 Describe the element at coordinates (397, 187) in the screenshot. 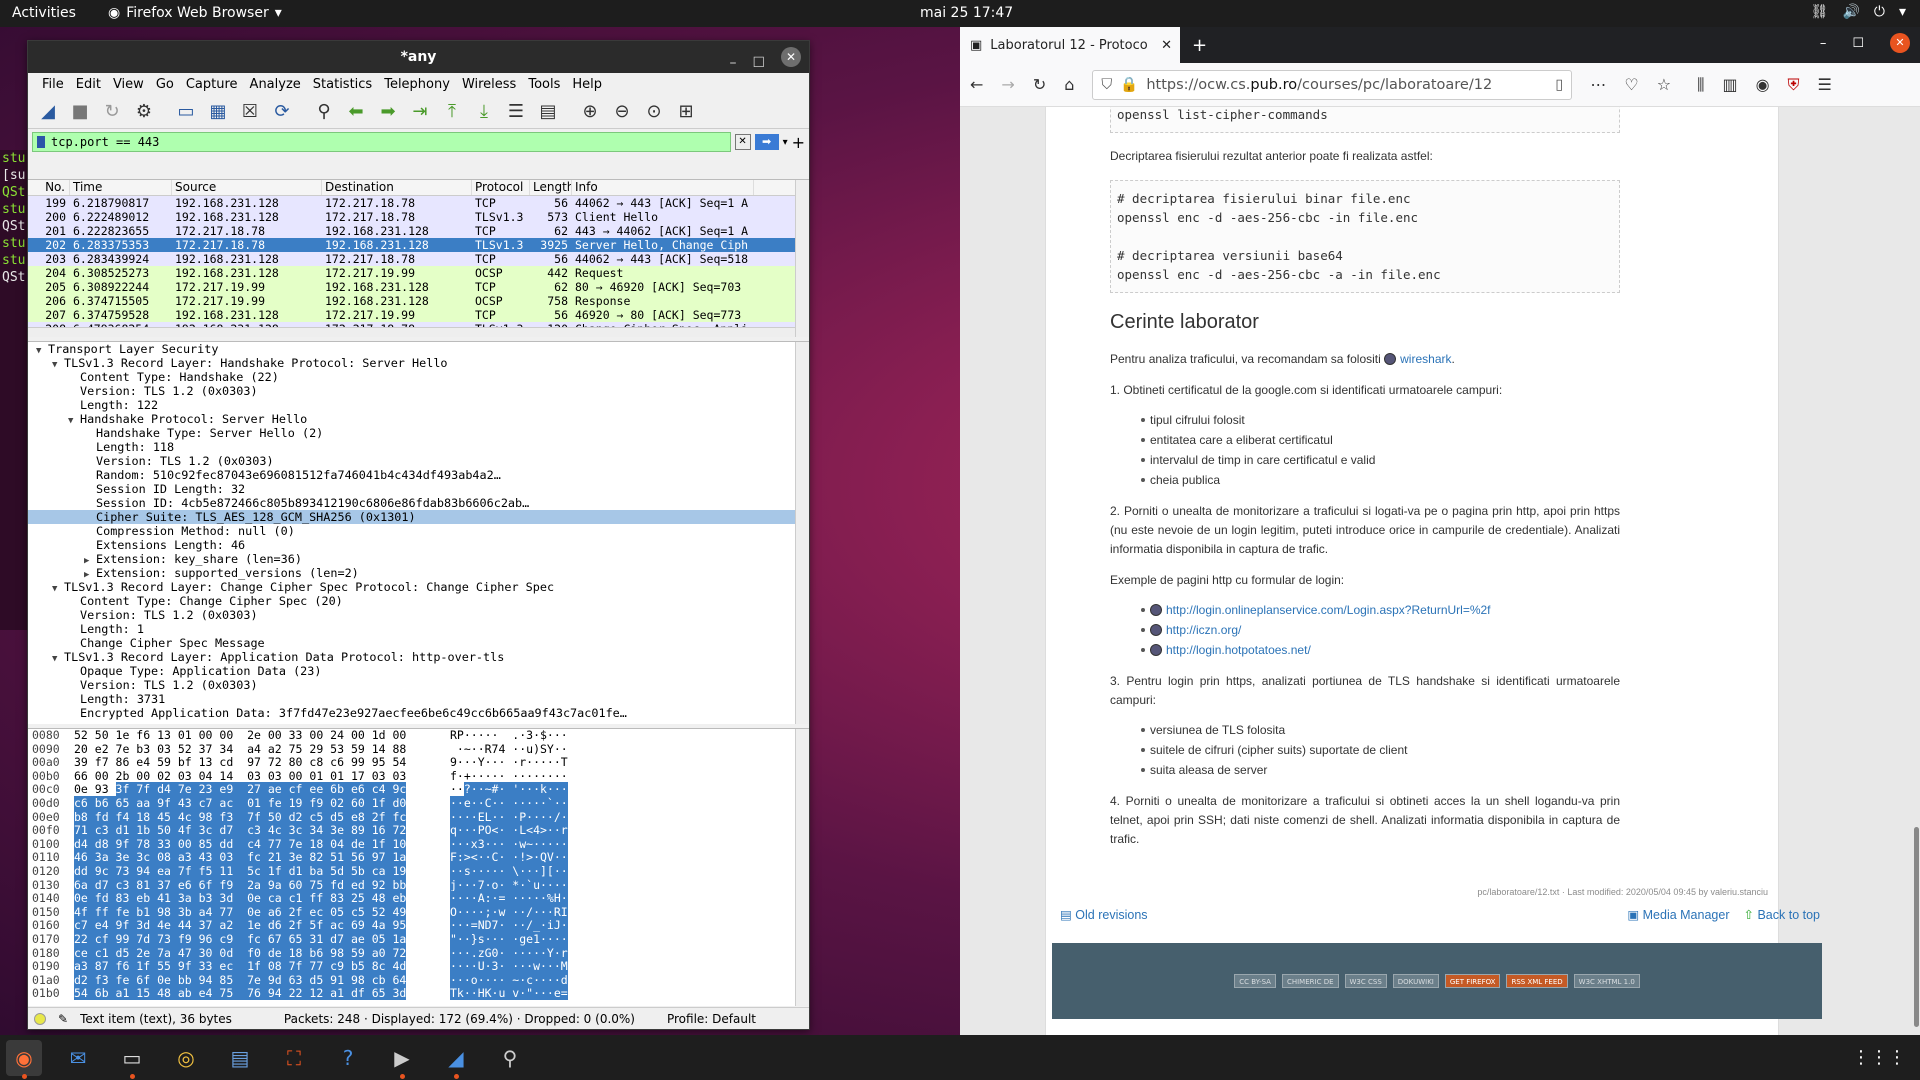

I see `column-header-destination: Destination` at that location.